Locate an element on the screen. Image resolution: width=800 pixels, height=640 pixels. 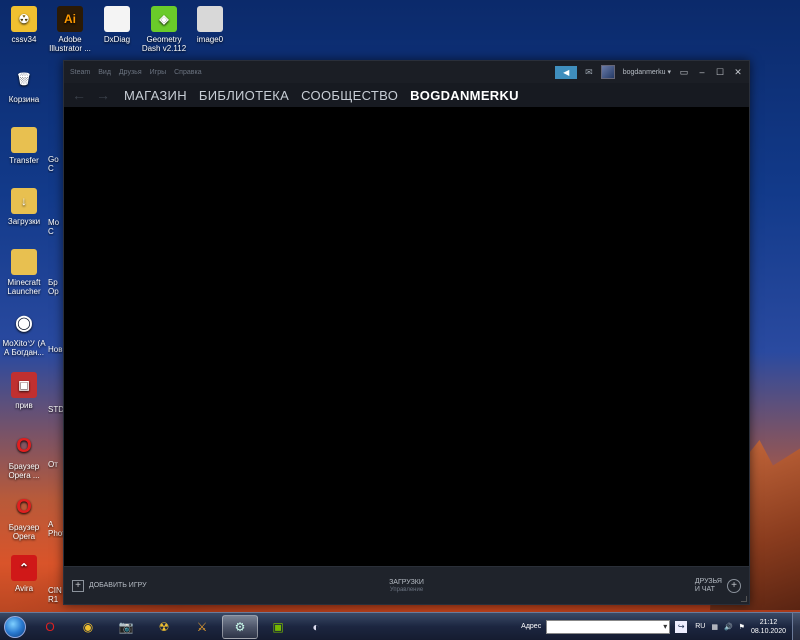
cs-icon: ☢ is located at coordinates (24, 19).